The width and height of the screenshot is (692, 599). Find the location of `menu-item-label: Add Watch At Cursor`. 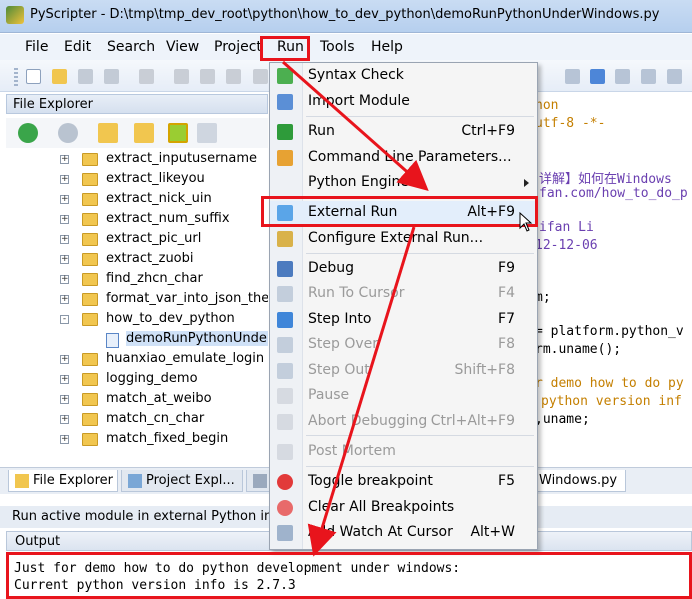

menu-item-label: Add Watch At Cursor is located at coordinates (380, 532).